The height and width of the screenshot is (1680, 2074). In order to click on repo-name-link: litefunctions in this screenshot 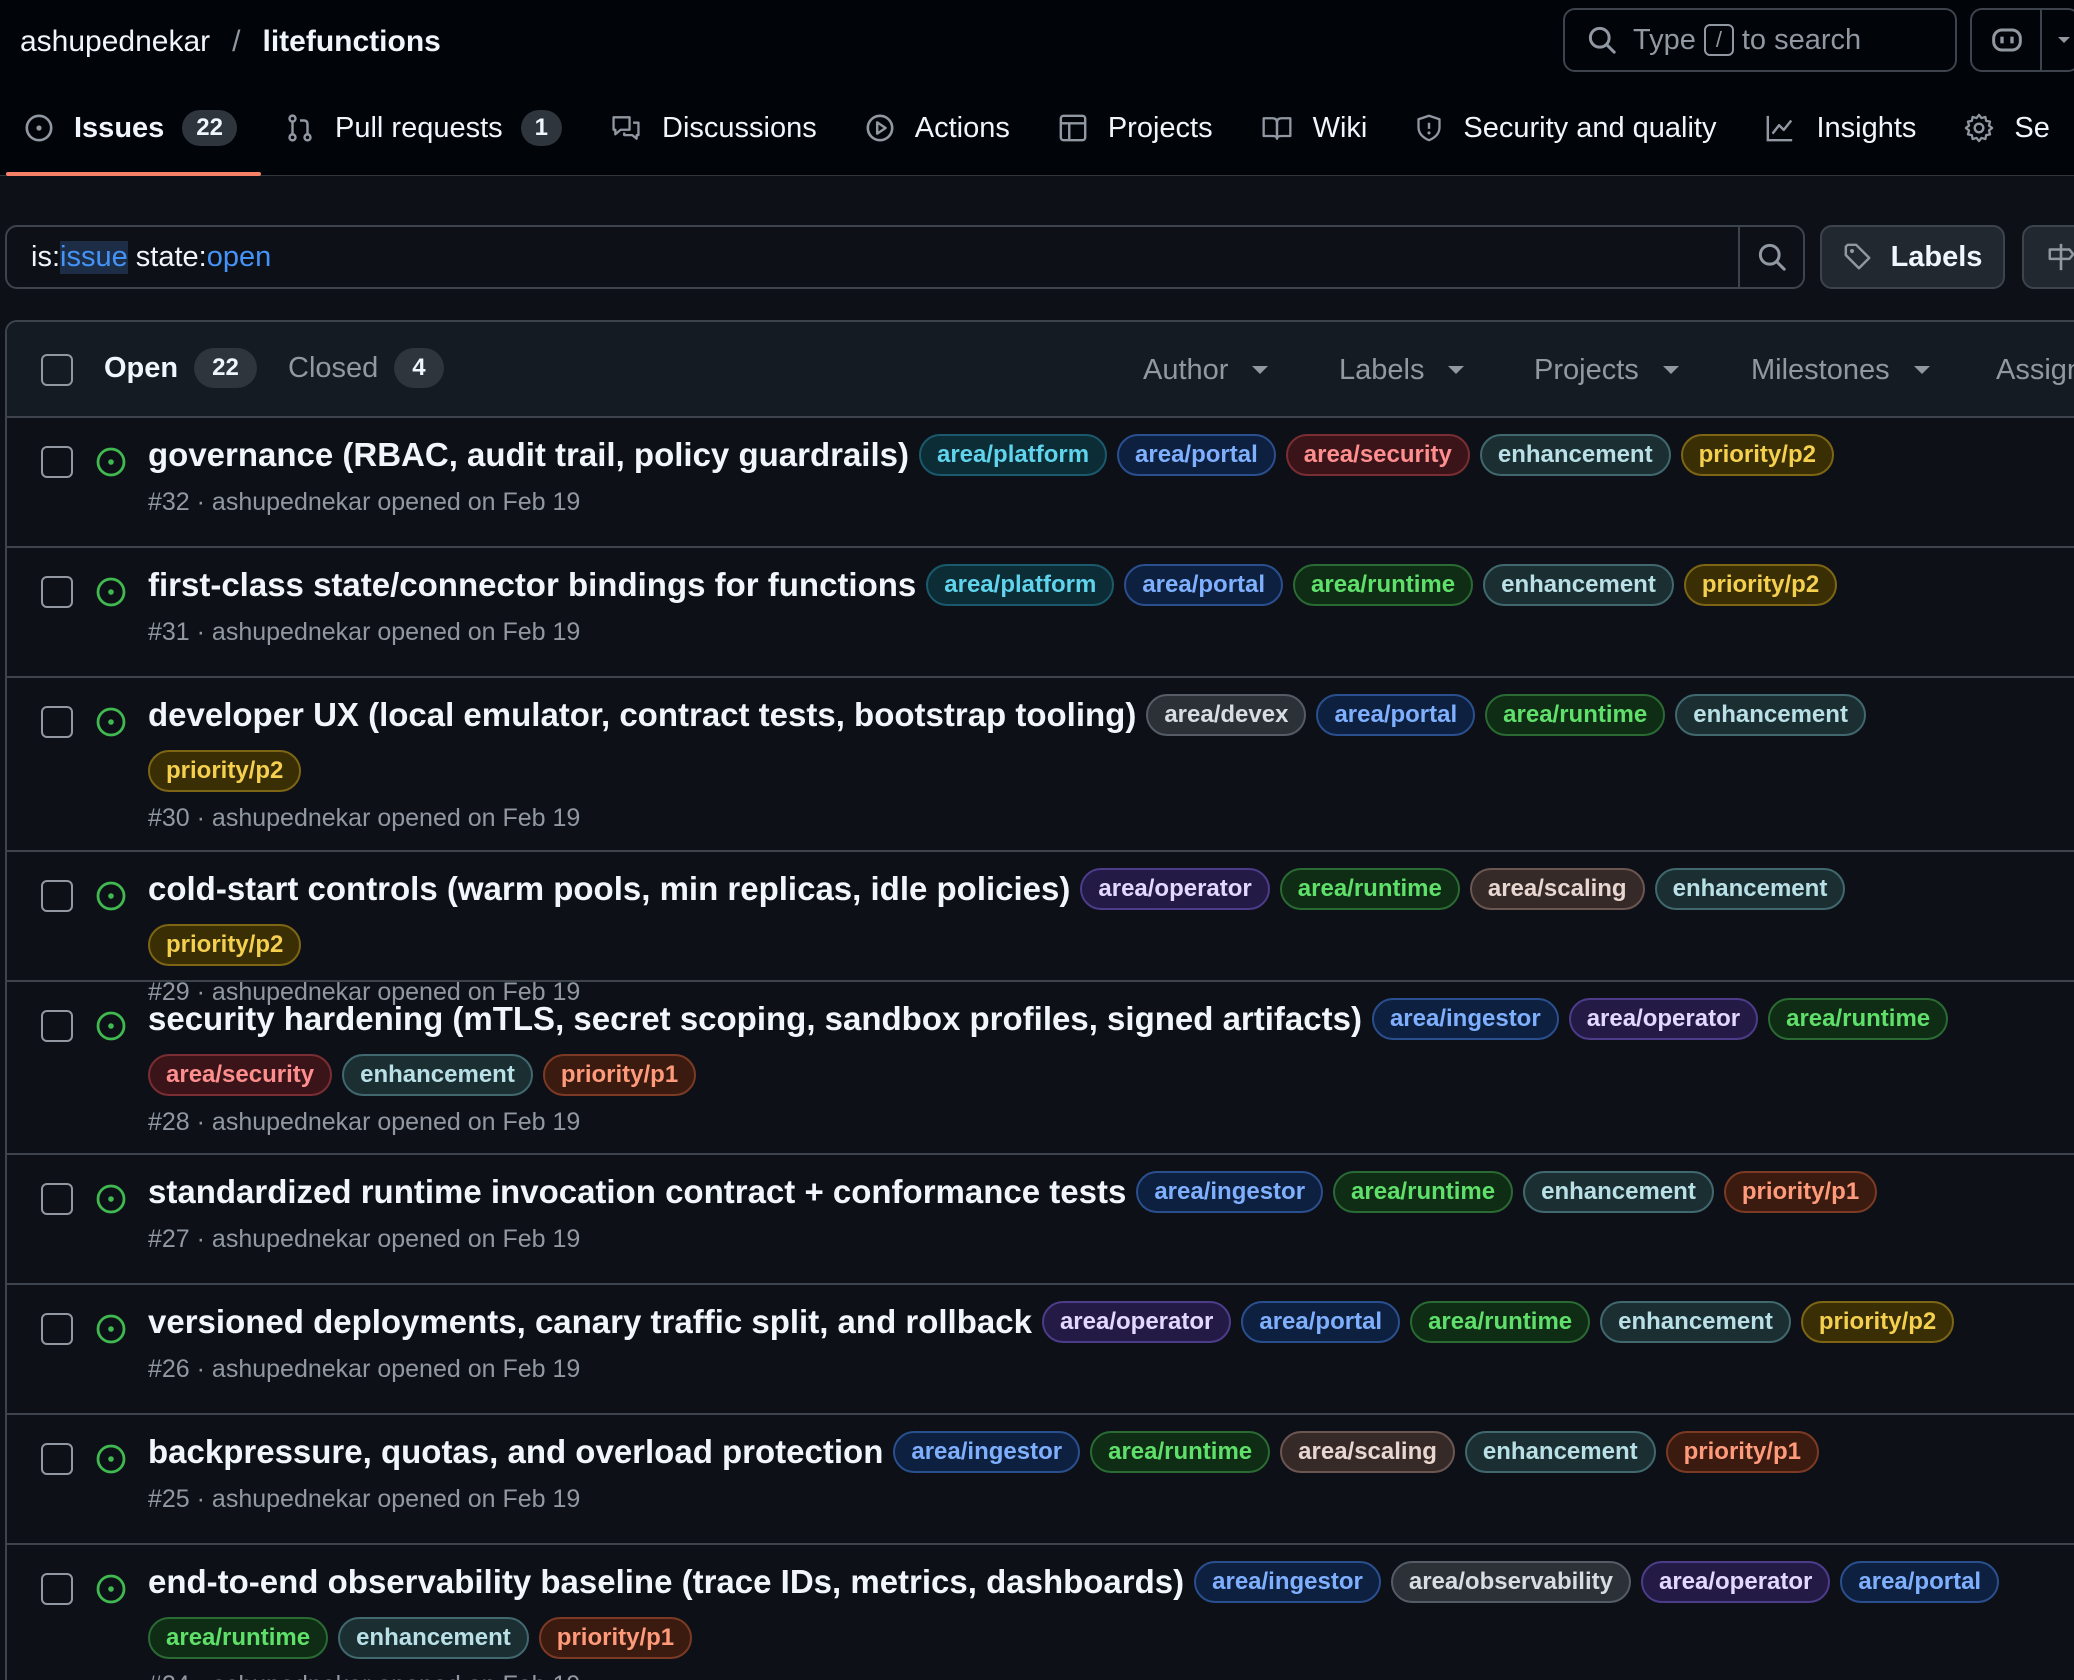, I will do `click(352, 42)`.